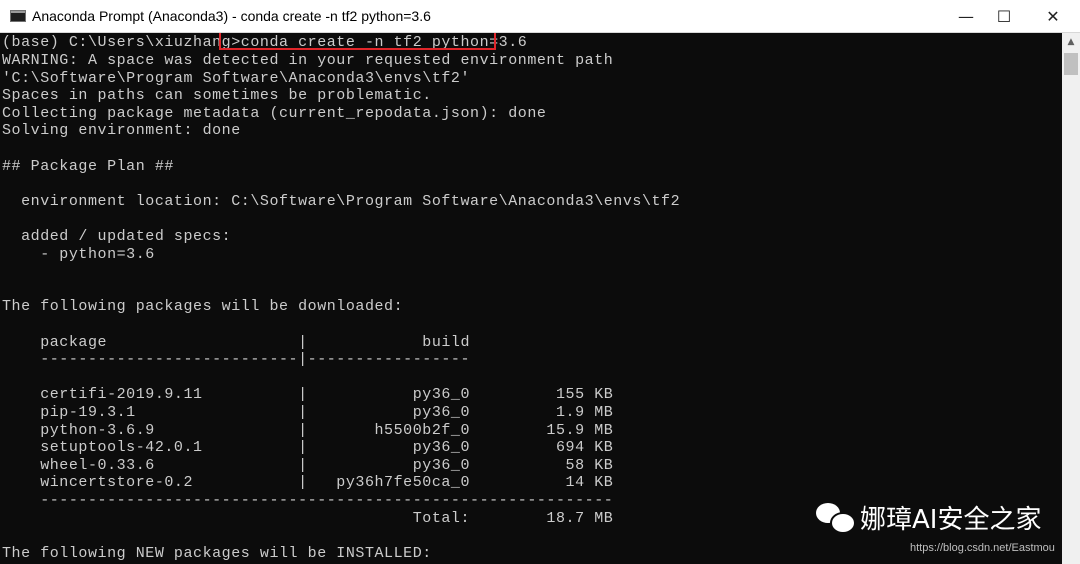 The image size is (1080, 564). Describe the element at coordinates (308, 465) in the screenshot. I see `console-line: wheel-0.33.6 | py36_0 58 KB` at that location.